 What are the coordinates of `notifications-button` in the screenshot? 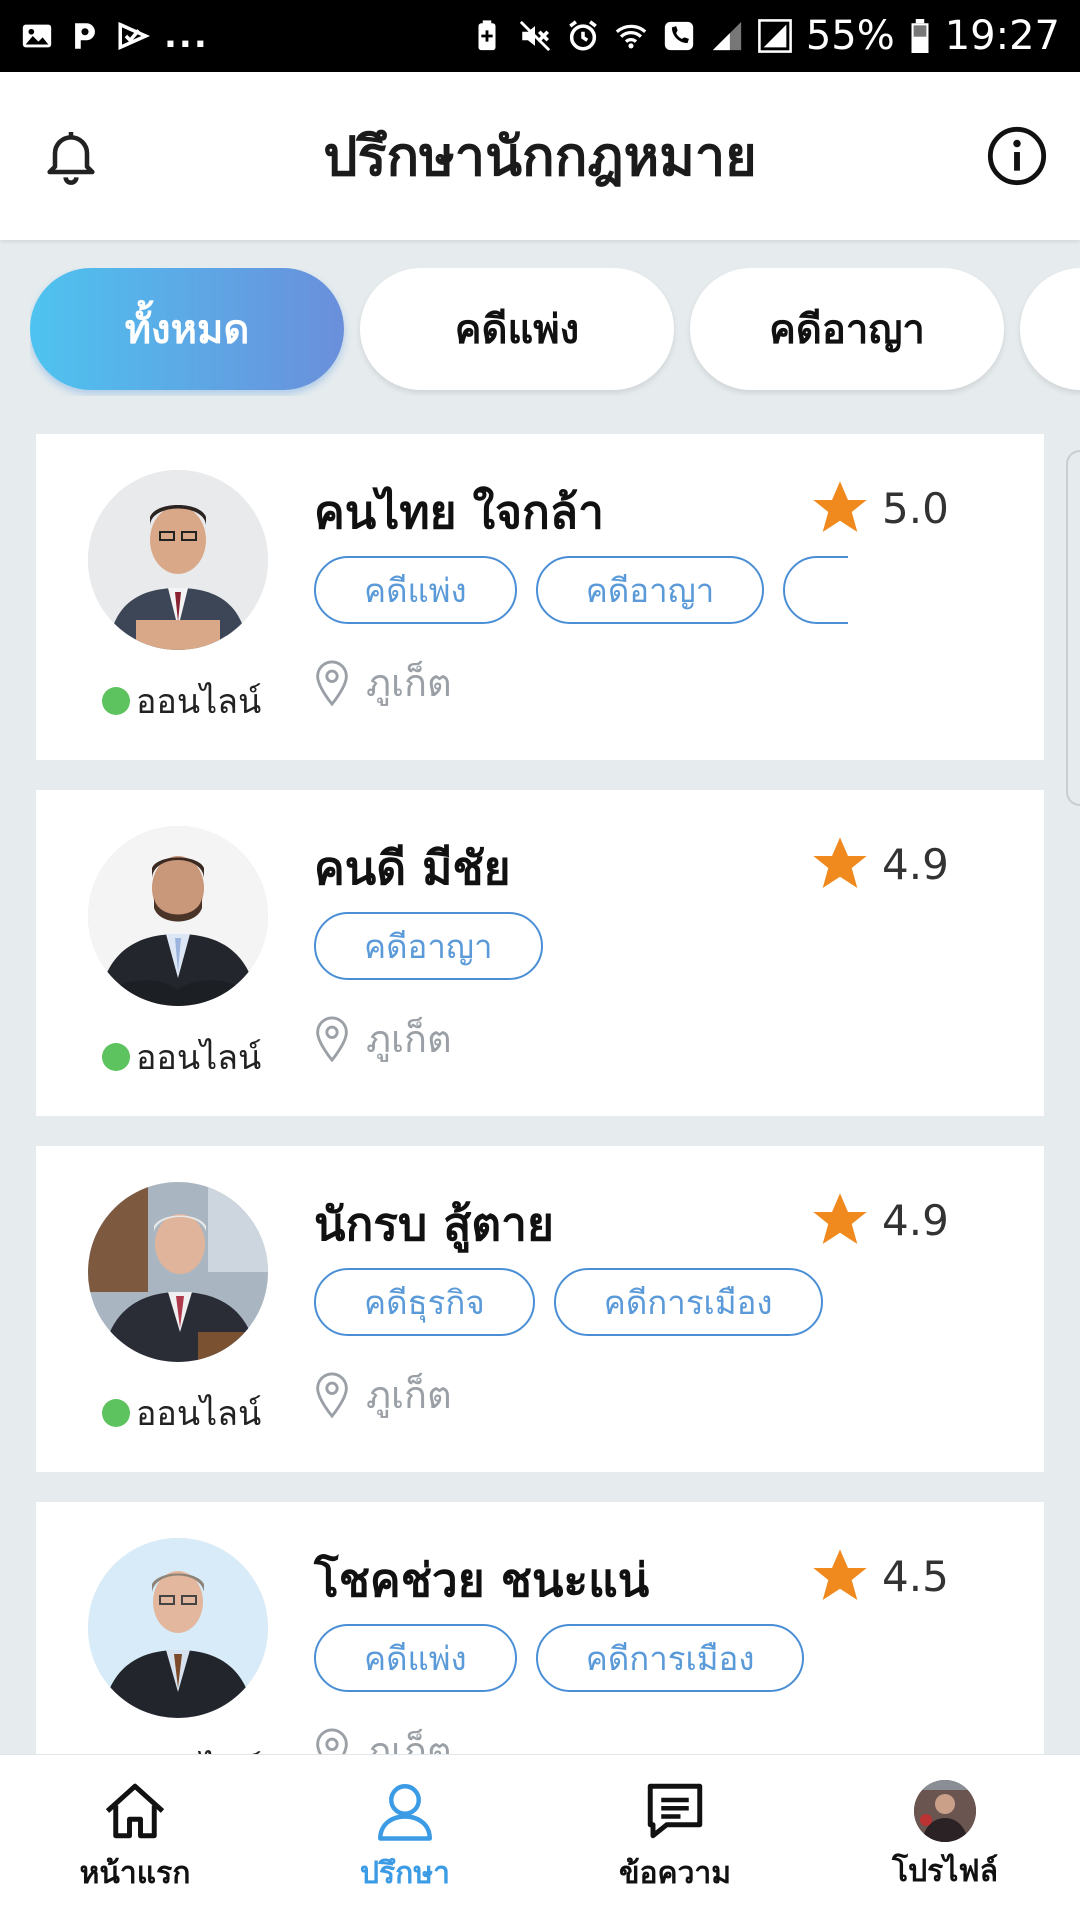 It's located at (71, 156).